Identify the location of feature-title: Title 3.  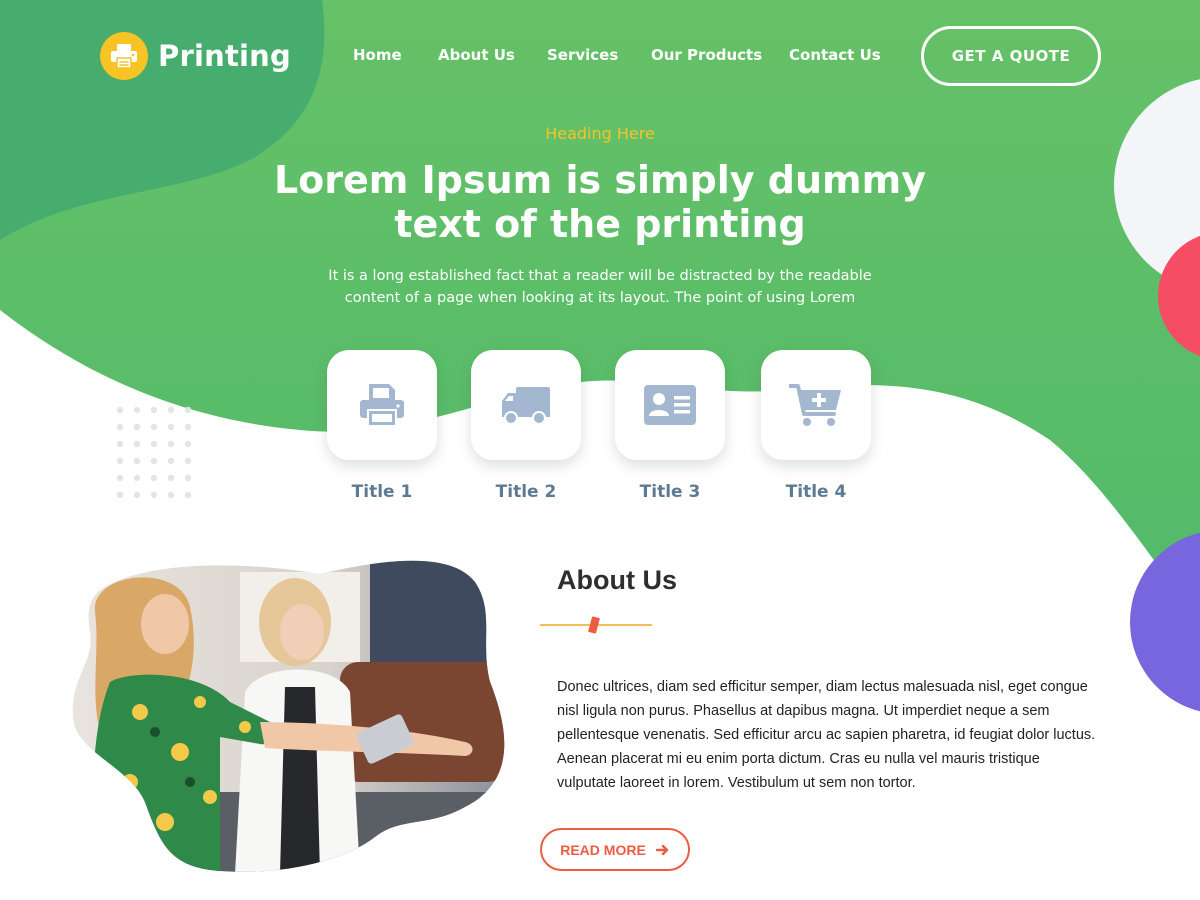
(670, 492).